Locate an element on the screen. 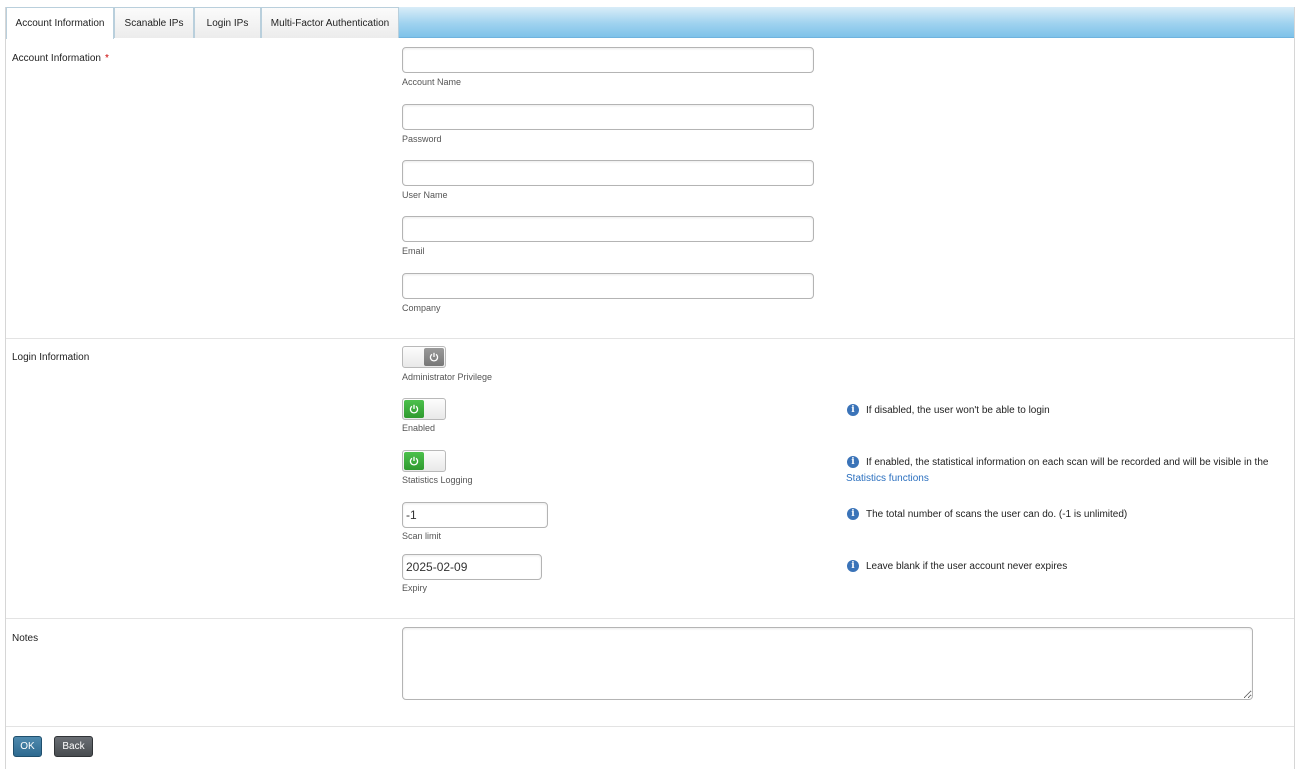  administrator-privilege-toggle is located at coordinates (424, 357).